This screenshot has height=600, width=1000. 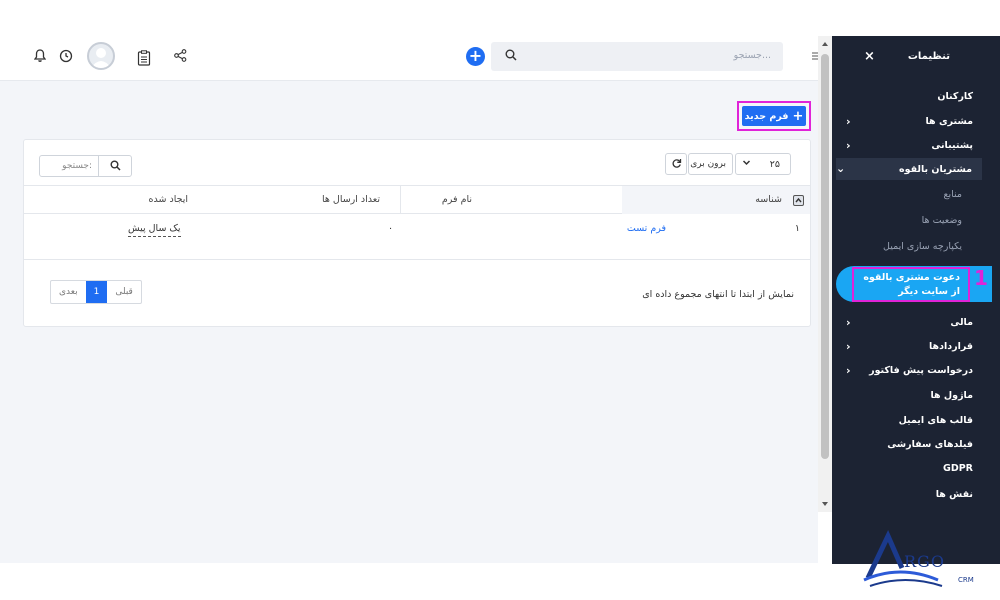 What do you see at coordinates (400, 200) in the screenshot?
I see `column-divider` at bounding box center [400, 200].